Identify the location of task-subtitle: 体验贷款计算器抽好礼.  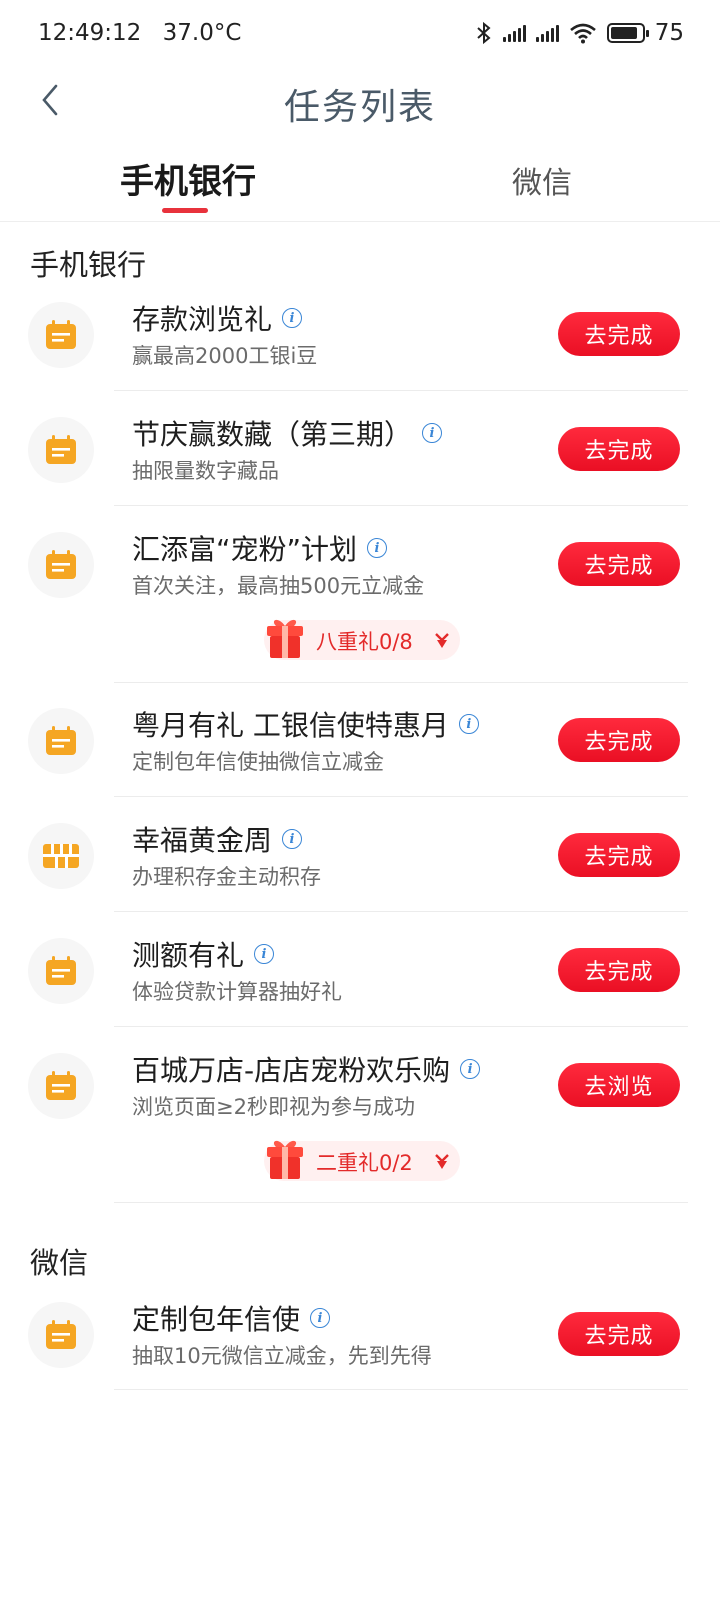
(237, 992).